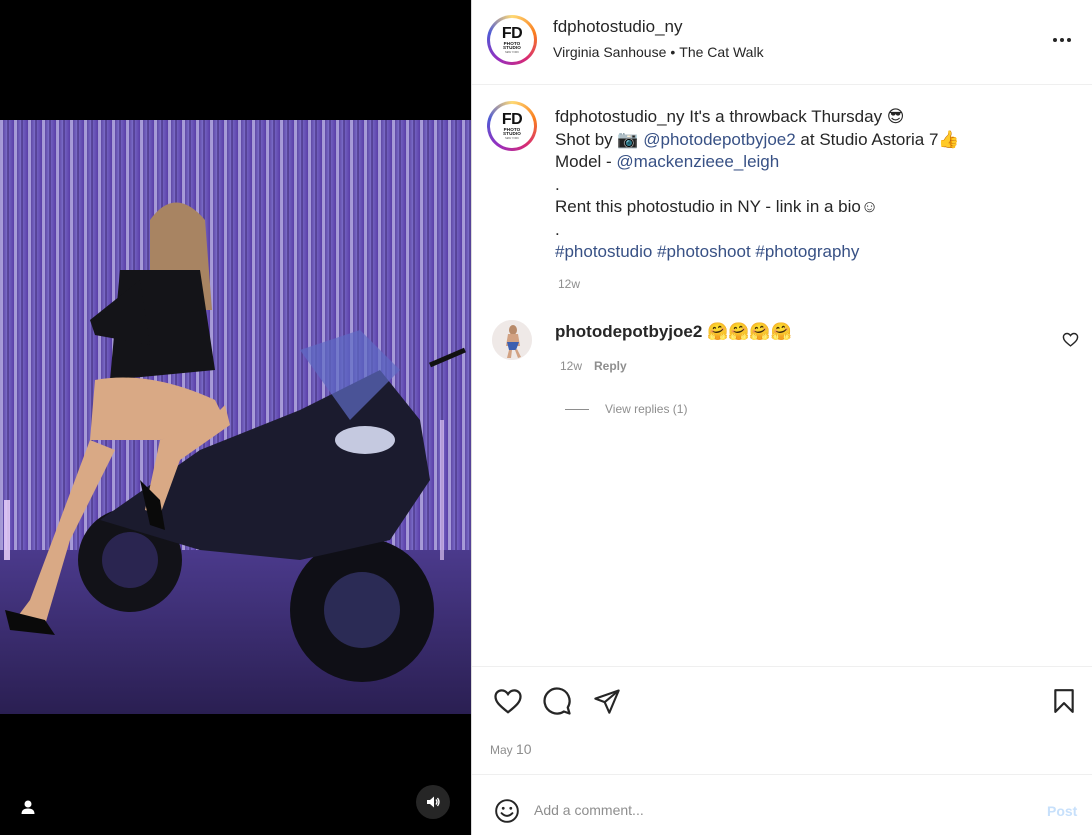 This screenshot has height=835, width=1092. I want to click on emoji-picker-button, so click(507, 811).